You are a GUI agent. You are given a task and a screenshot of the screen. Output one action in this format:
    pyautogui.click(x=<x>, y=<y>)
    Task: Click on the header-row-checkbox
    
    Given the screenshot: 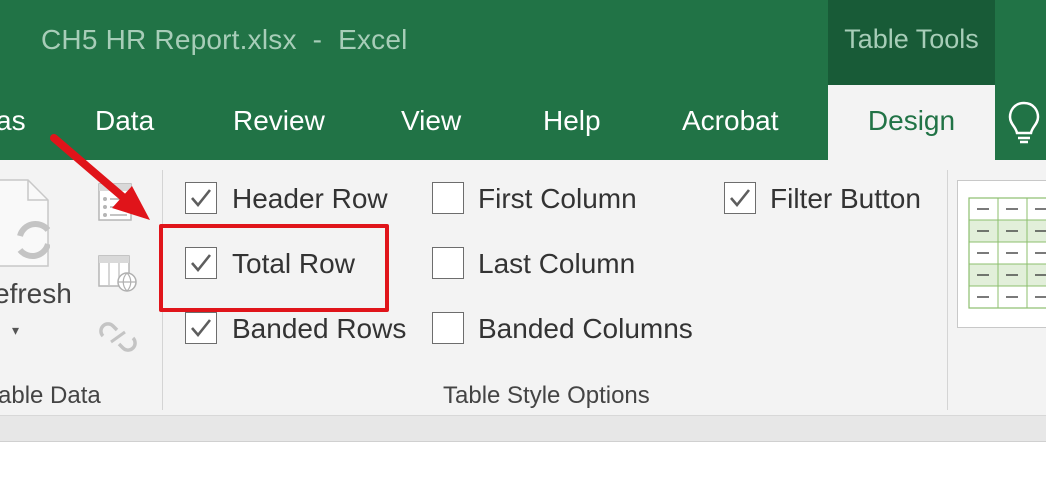 What is the action you would take?
    pyautogui.click(x=201, y=198)
    